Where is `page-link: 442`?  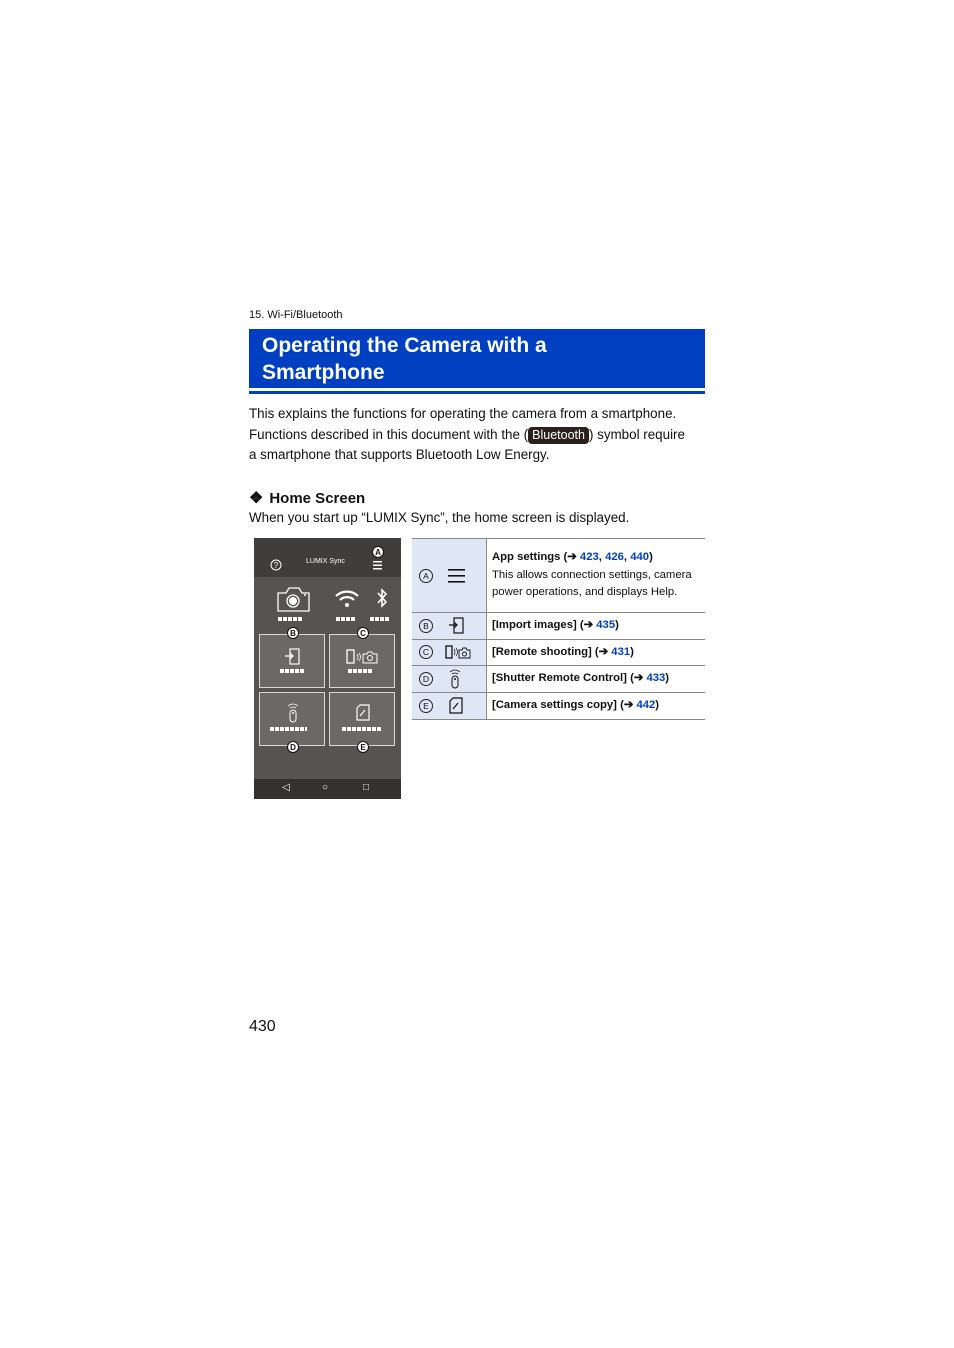
page-link: 442 is located at coordinates (645, 705).